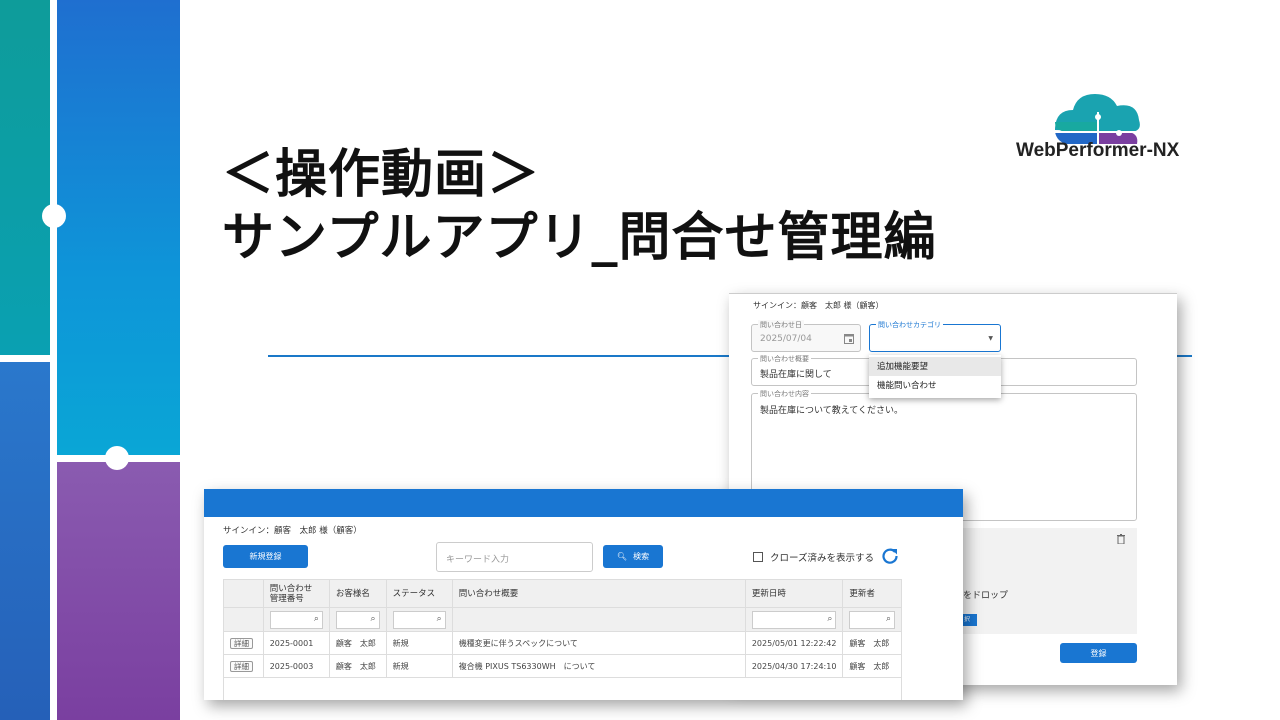 The width and height of the screenshot is (1280, 720). Describe the element at coordinates (562, 688) in the screenshot. I see `table-empty-area` at that location.